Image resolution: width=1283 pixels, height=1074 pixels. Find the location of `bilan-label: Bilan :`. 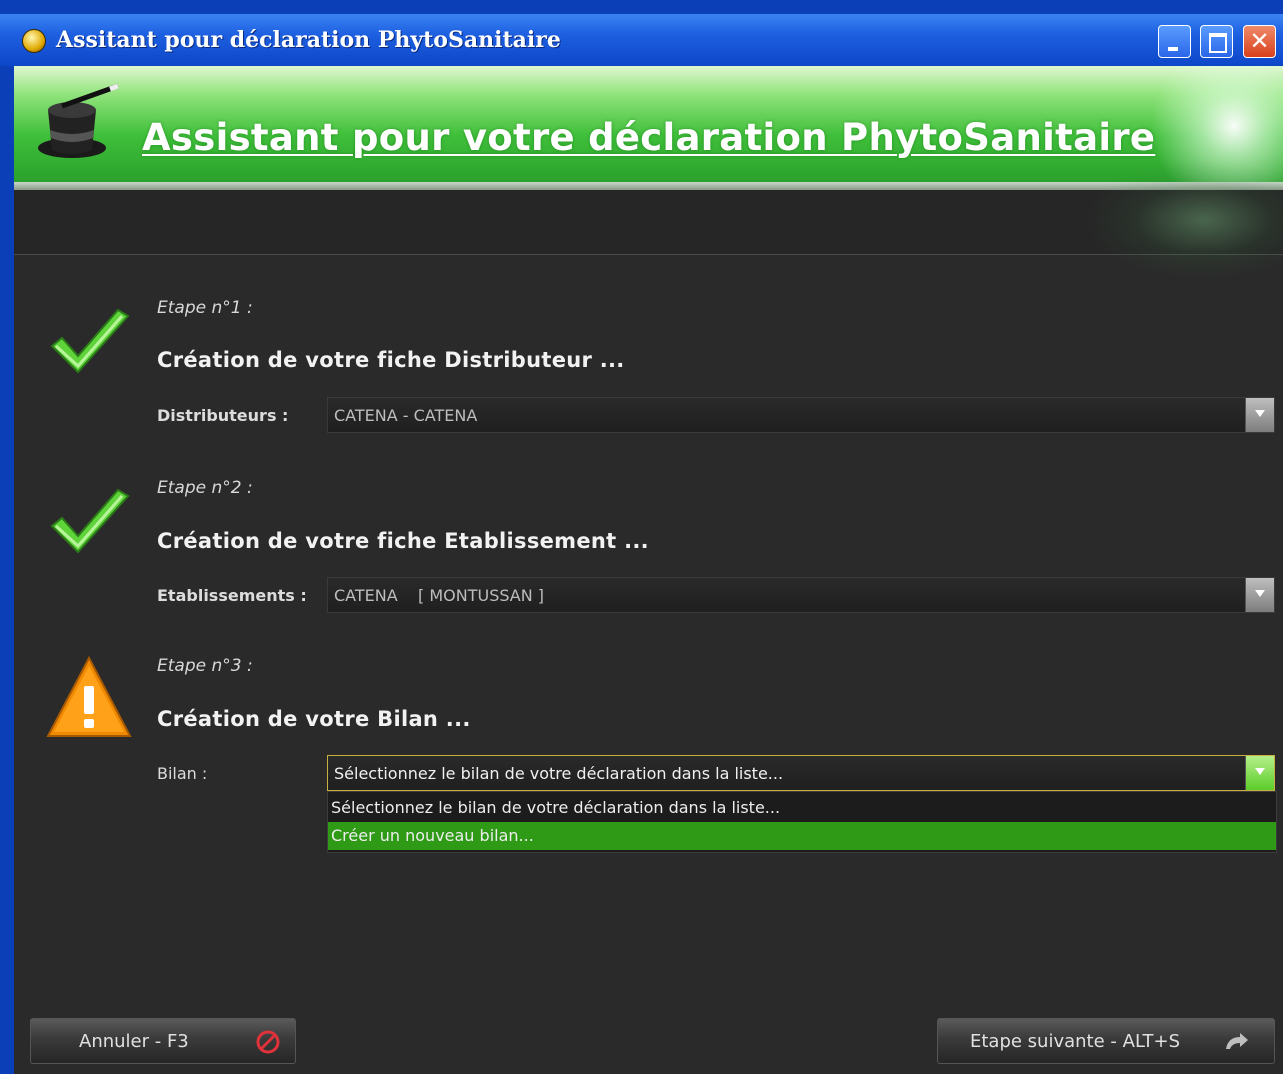

bilan-label: Bilan : is located at coordinates (182, 773).